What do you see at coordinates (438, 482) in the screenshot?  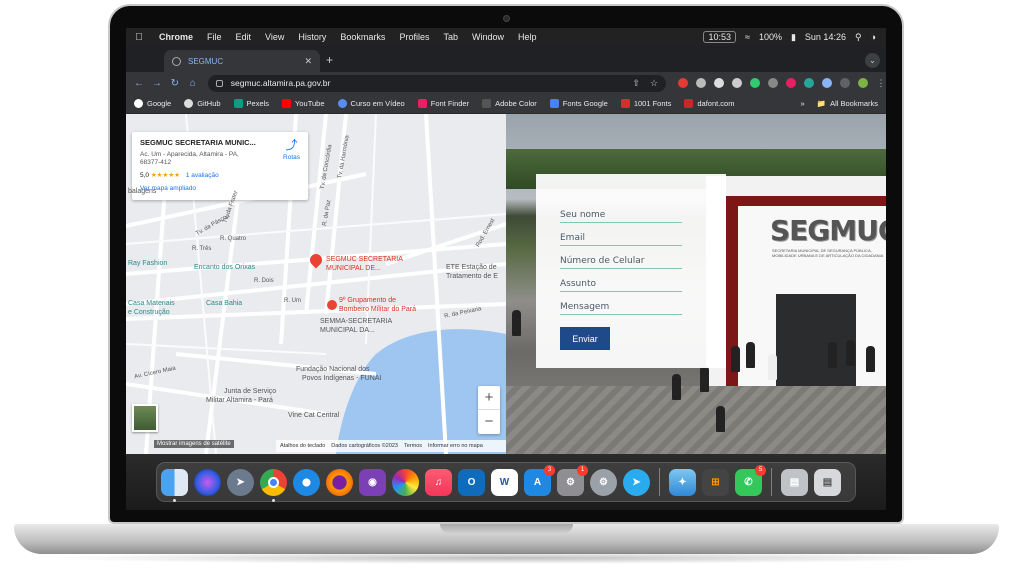 I see `music-icon: ♫` at bounding box center [438, 482].